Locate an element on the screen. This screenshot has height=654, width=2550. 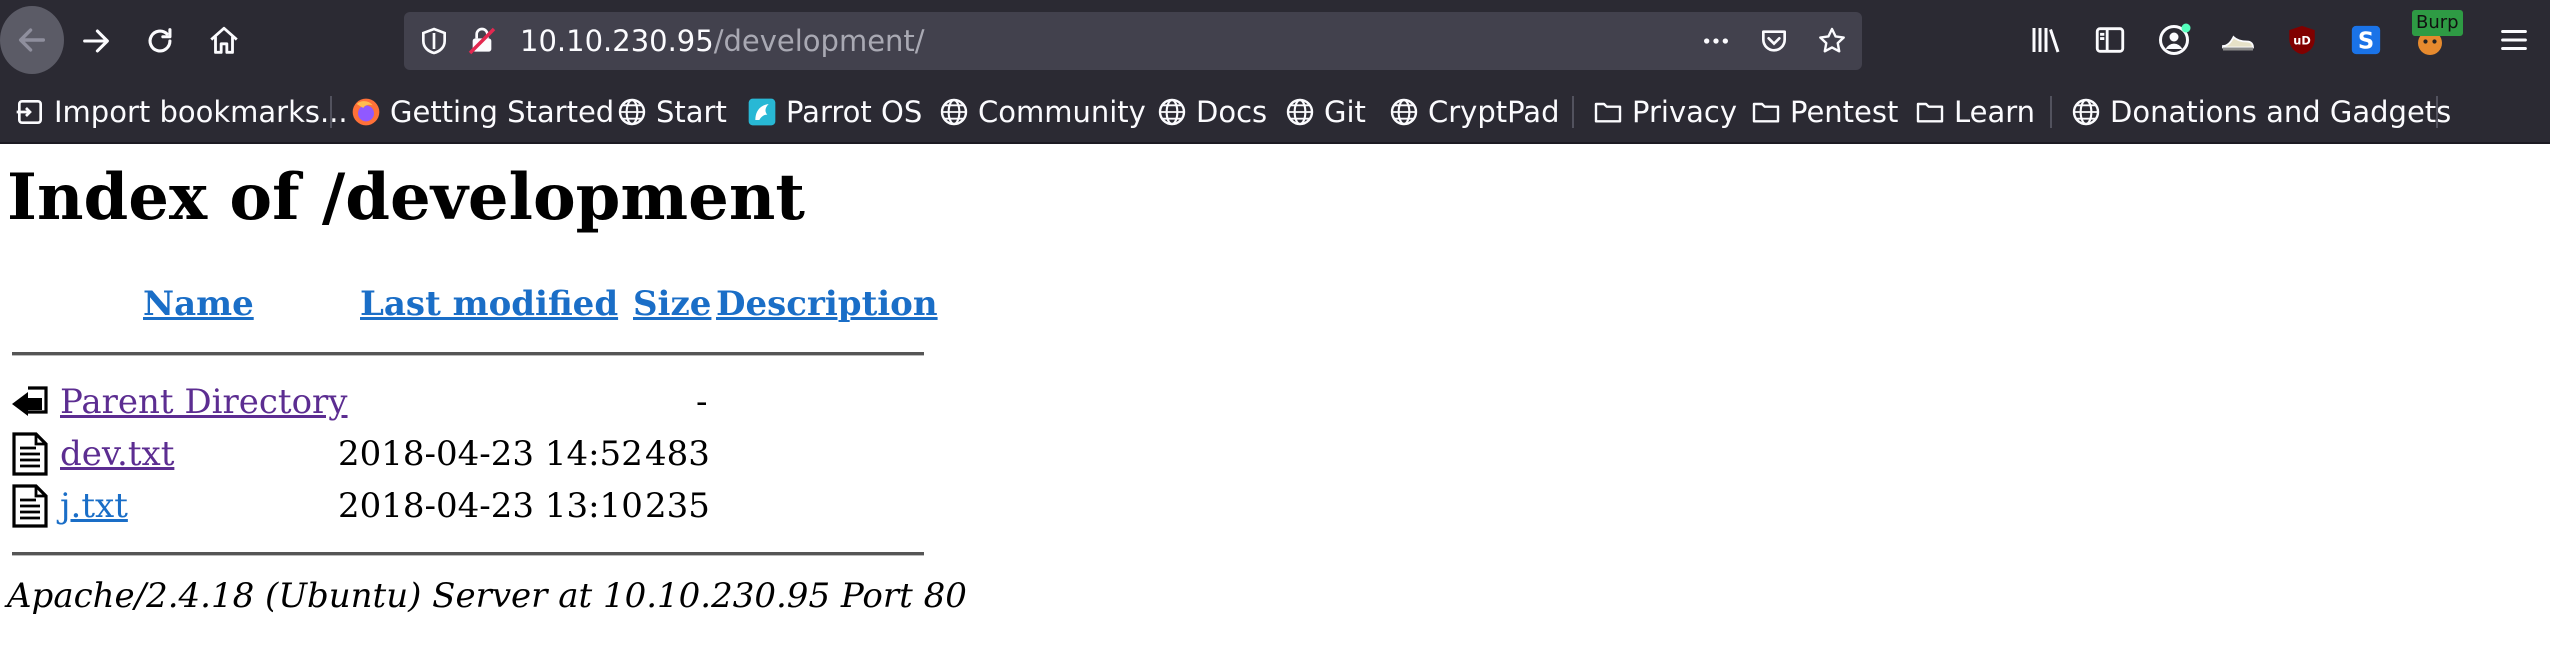
bookmark-git: Git is located at coordinates (1325, 112).